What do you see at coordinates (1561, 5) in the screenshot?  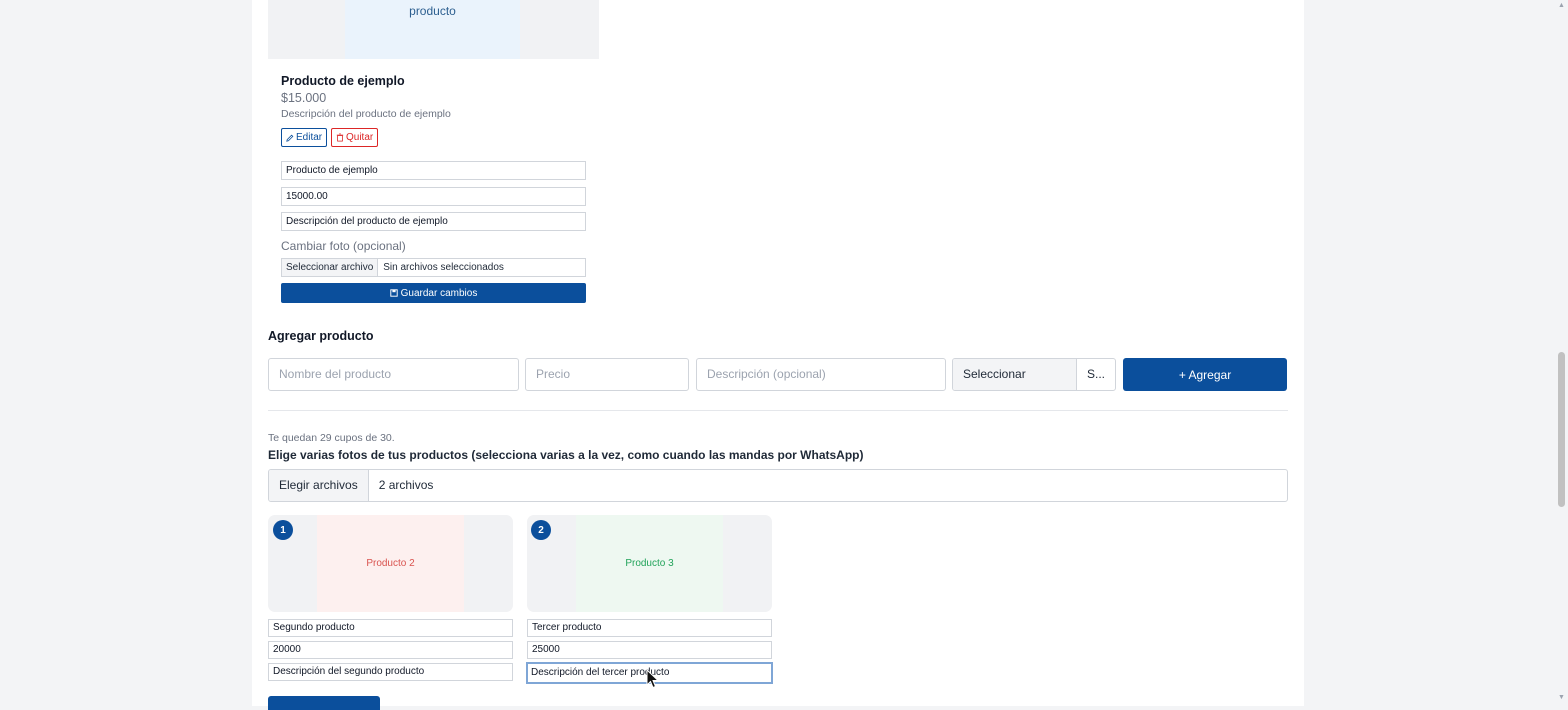 I see `scroll-up-icon: ▲` at bounding box center [1561, 5].